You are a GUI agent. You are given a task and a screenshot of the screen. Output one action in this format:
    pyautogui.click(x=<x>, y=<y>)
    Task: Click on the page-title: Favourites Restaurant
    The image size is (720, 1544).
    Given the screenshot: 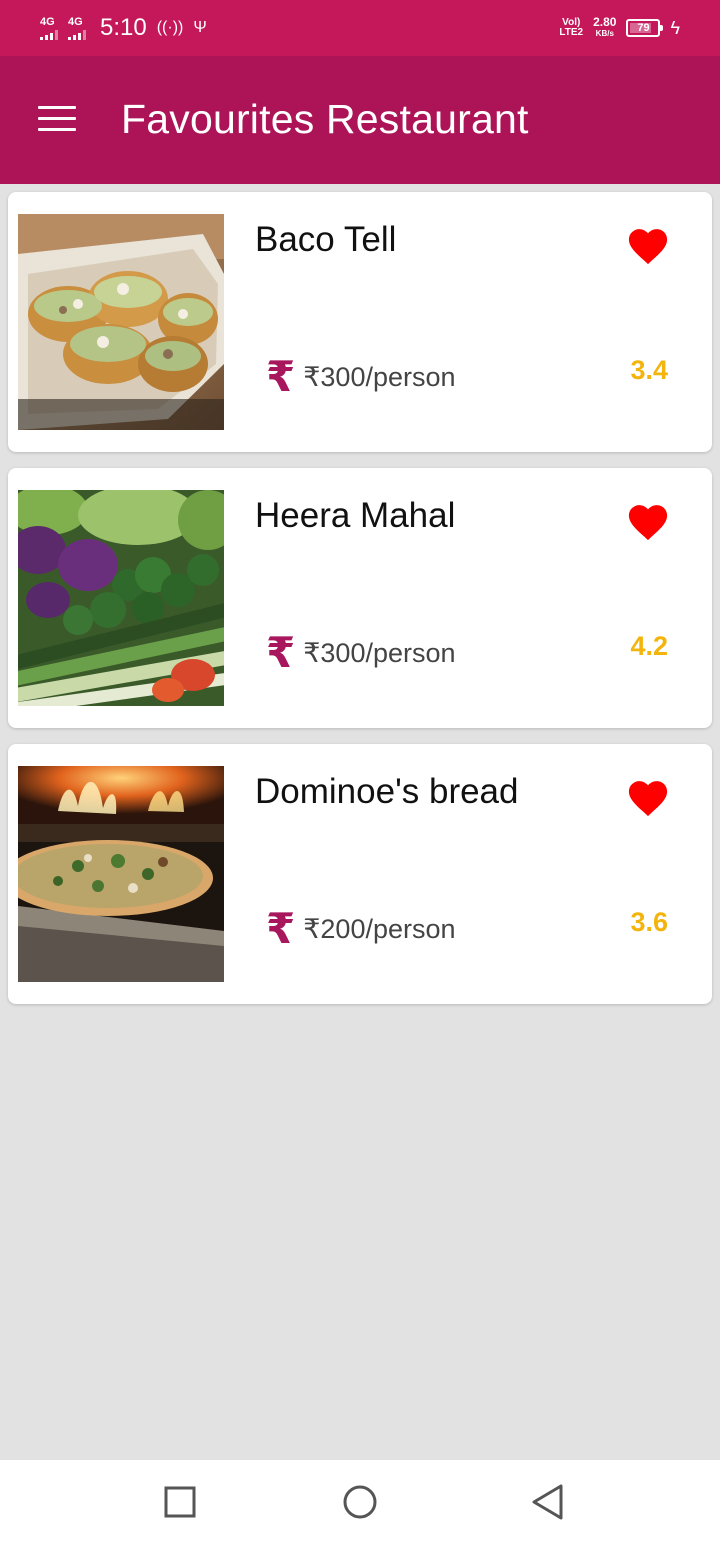 What is the action you would take?
    pyautogui.click(x=325, y=119)
    